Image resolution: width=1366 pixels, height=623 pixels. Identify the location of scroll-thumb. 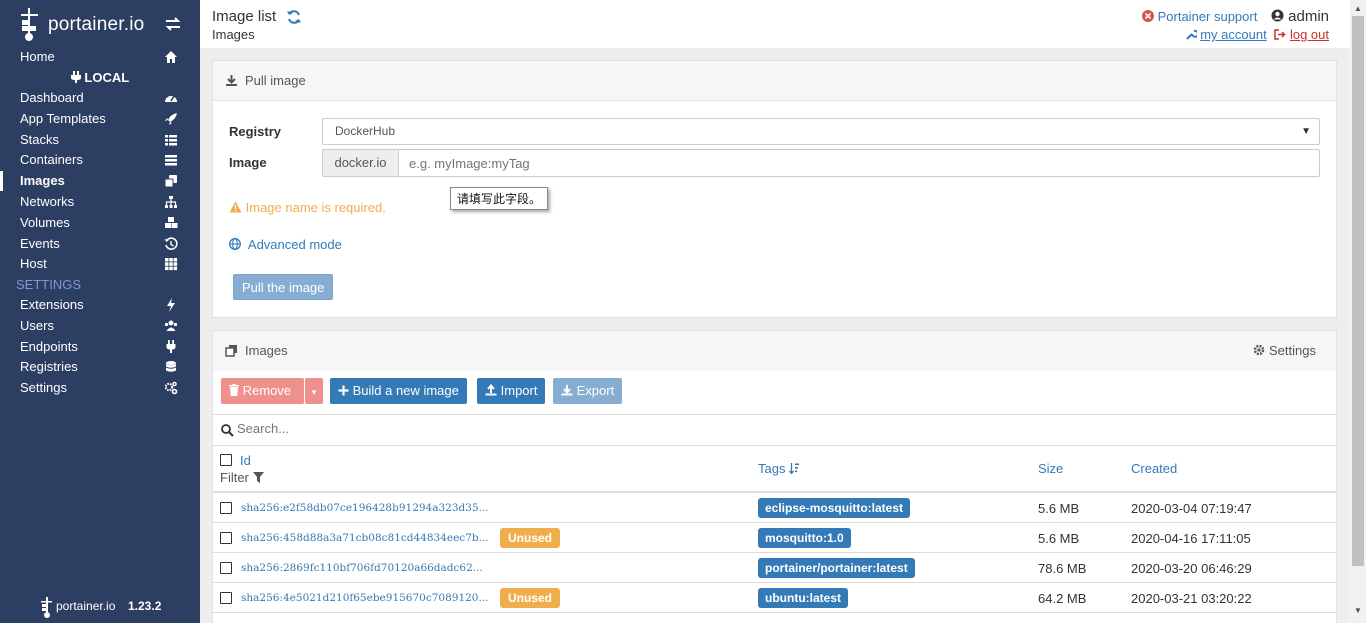
(1358, 291).